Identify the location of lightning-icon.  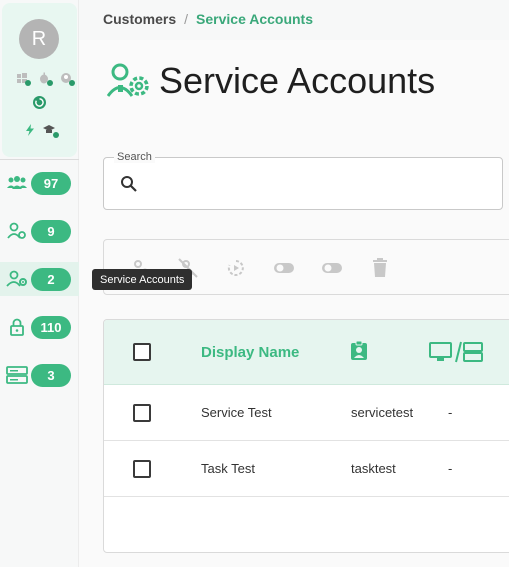
(30, 129).